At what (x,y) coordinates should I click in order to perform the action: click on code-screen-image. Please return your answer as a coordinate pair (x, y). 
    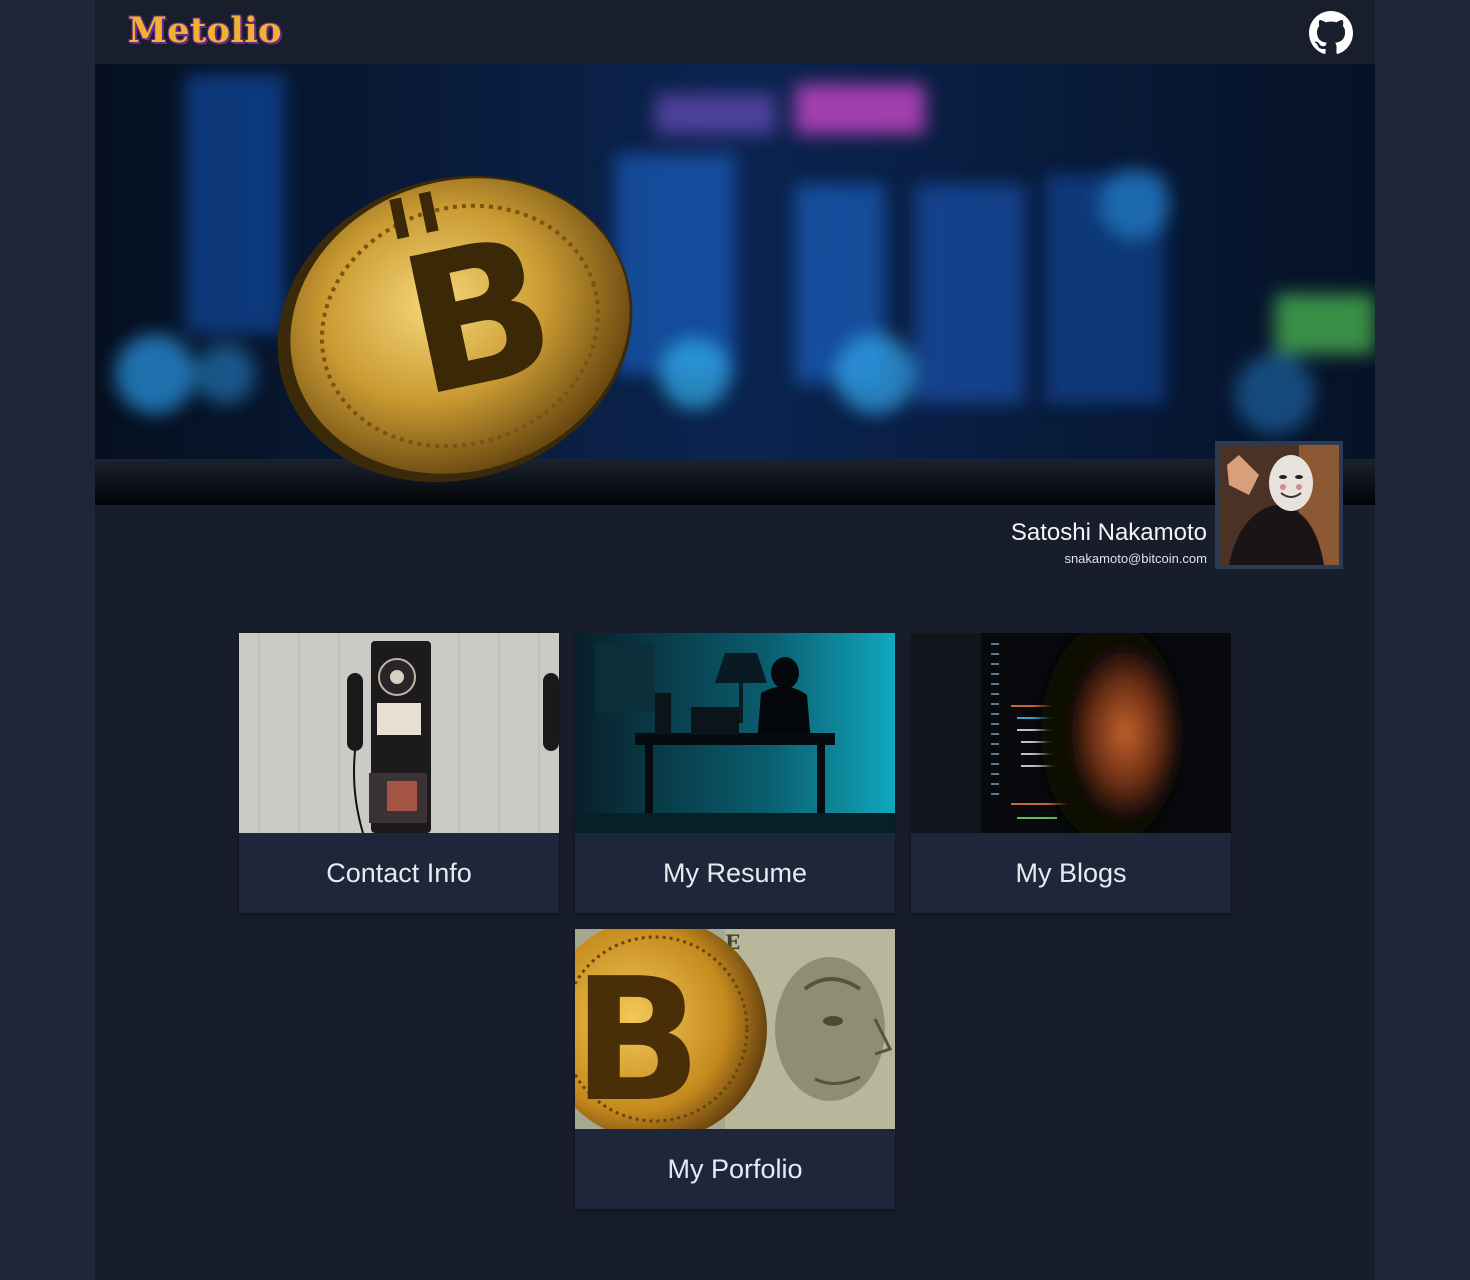
    Looking at the image, I should click on (1071, 733).